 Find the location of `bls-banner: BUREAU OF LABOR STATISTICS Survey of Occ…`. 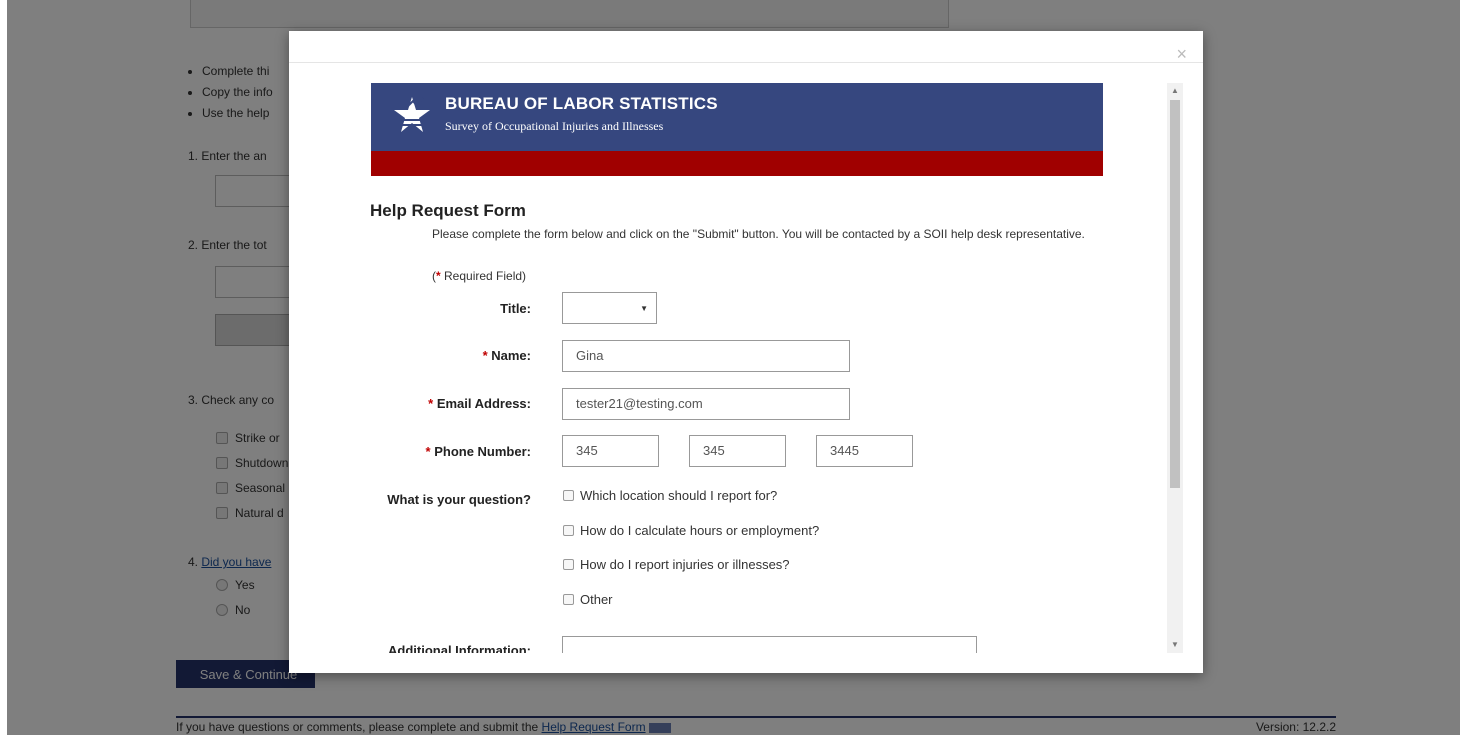

bls-banner: BUREAU OF LABOR STATISTICS Survey of Occ… is located at coordinates (737, 129).